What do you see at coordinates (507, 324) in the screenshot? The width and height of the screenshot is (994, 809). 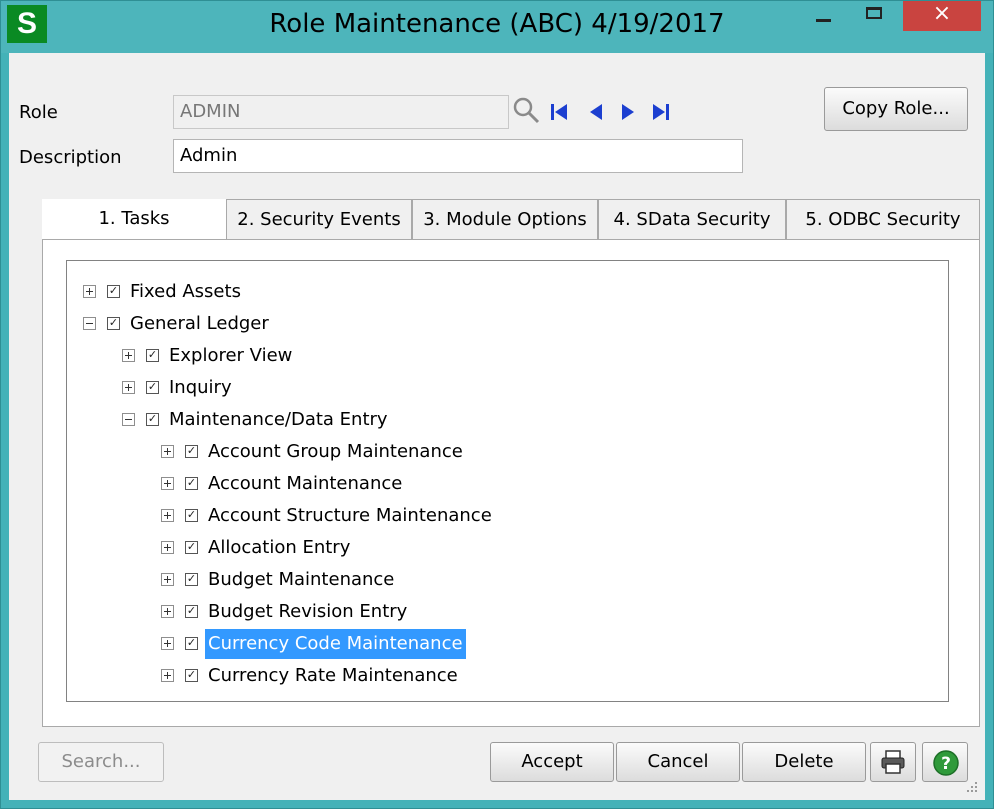 I see `tree-item-general-ledger: ✓ General Ledger` at bounding box center [507, 324].